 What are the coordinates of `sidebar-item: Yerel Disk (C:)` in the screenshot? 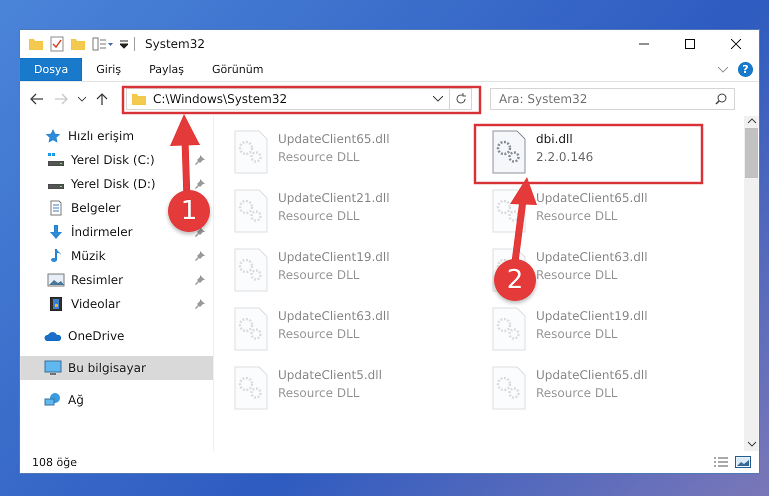 It's located at (113, 160).